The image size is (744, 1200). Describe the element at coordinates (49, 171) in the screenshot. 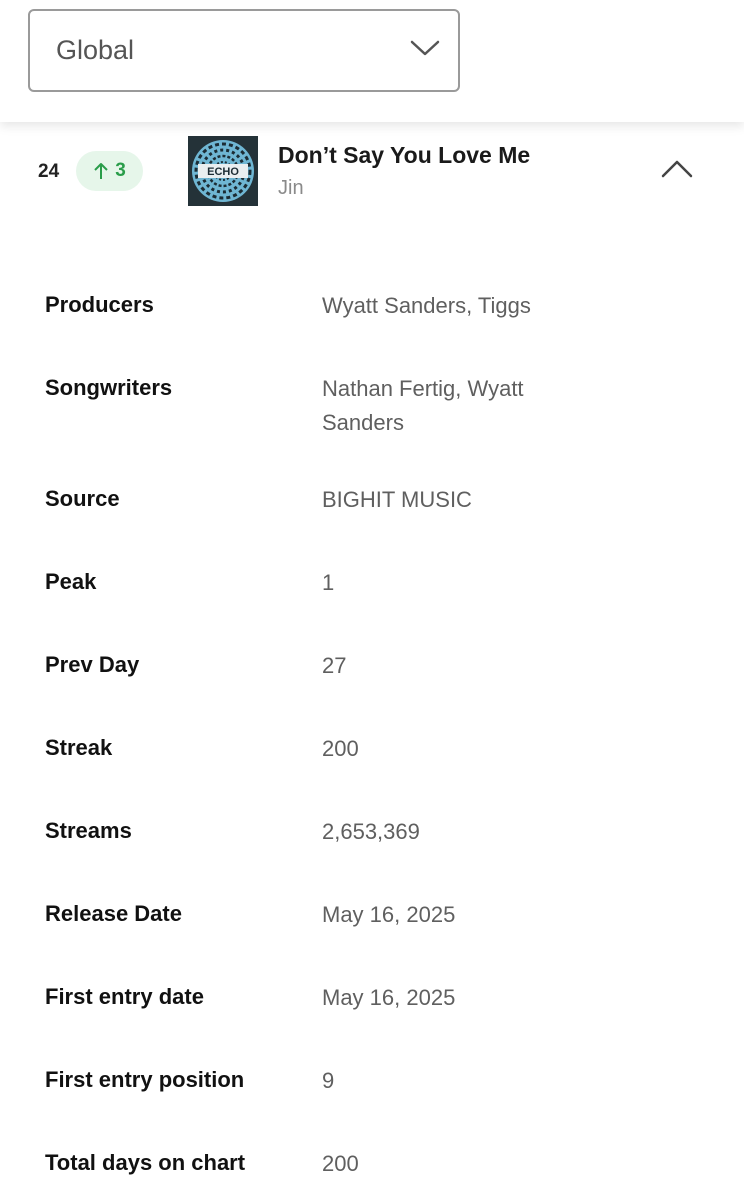

I see `rank-number: 24` at that location.